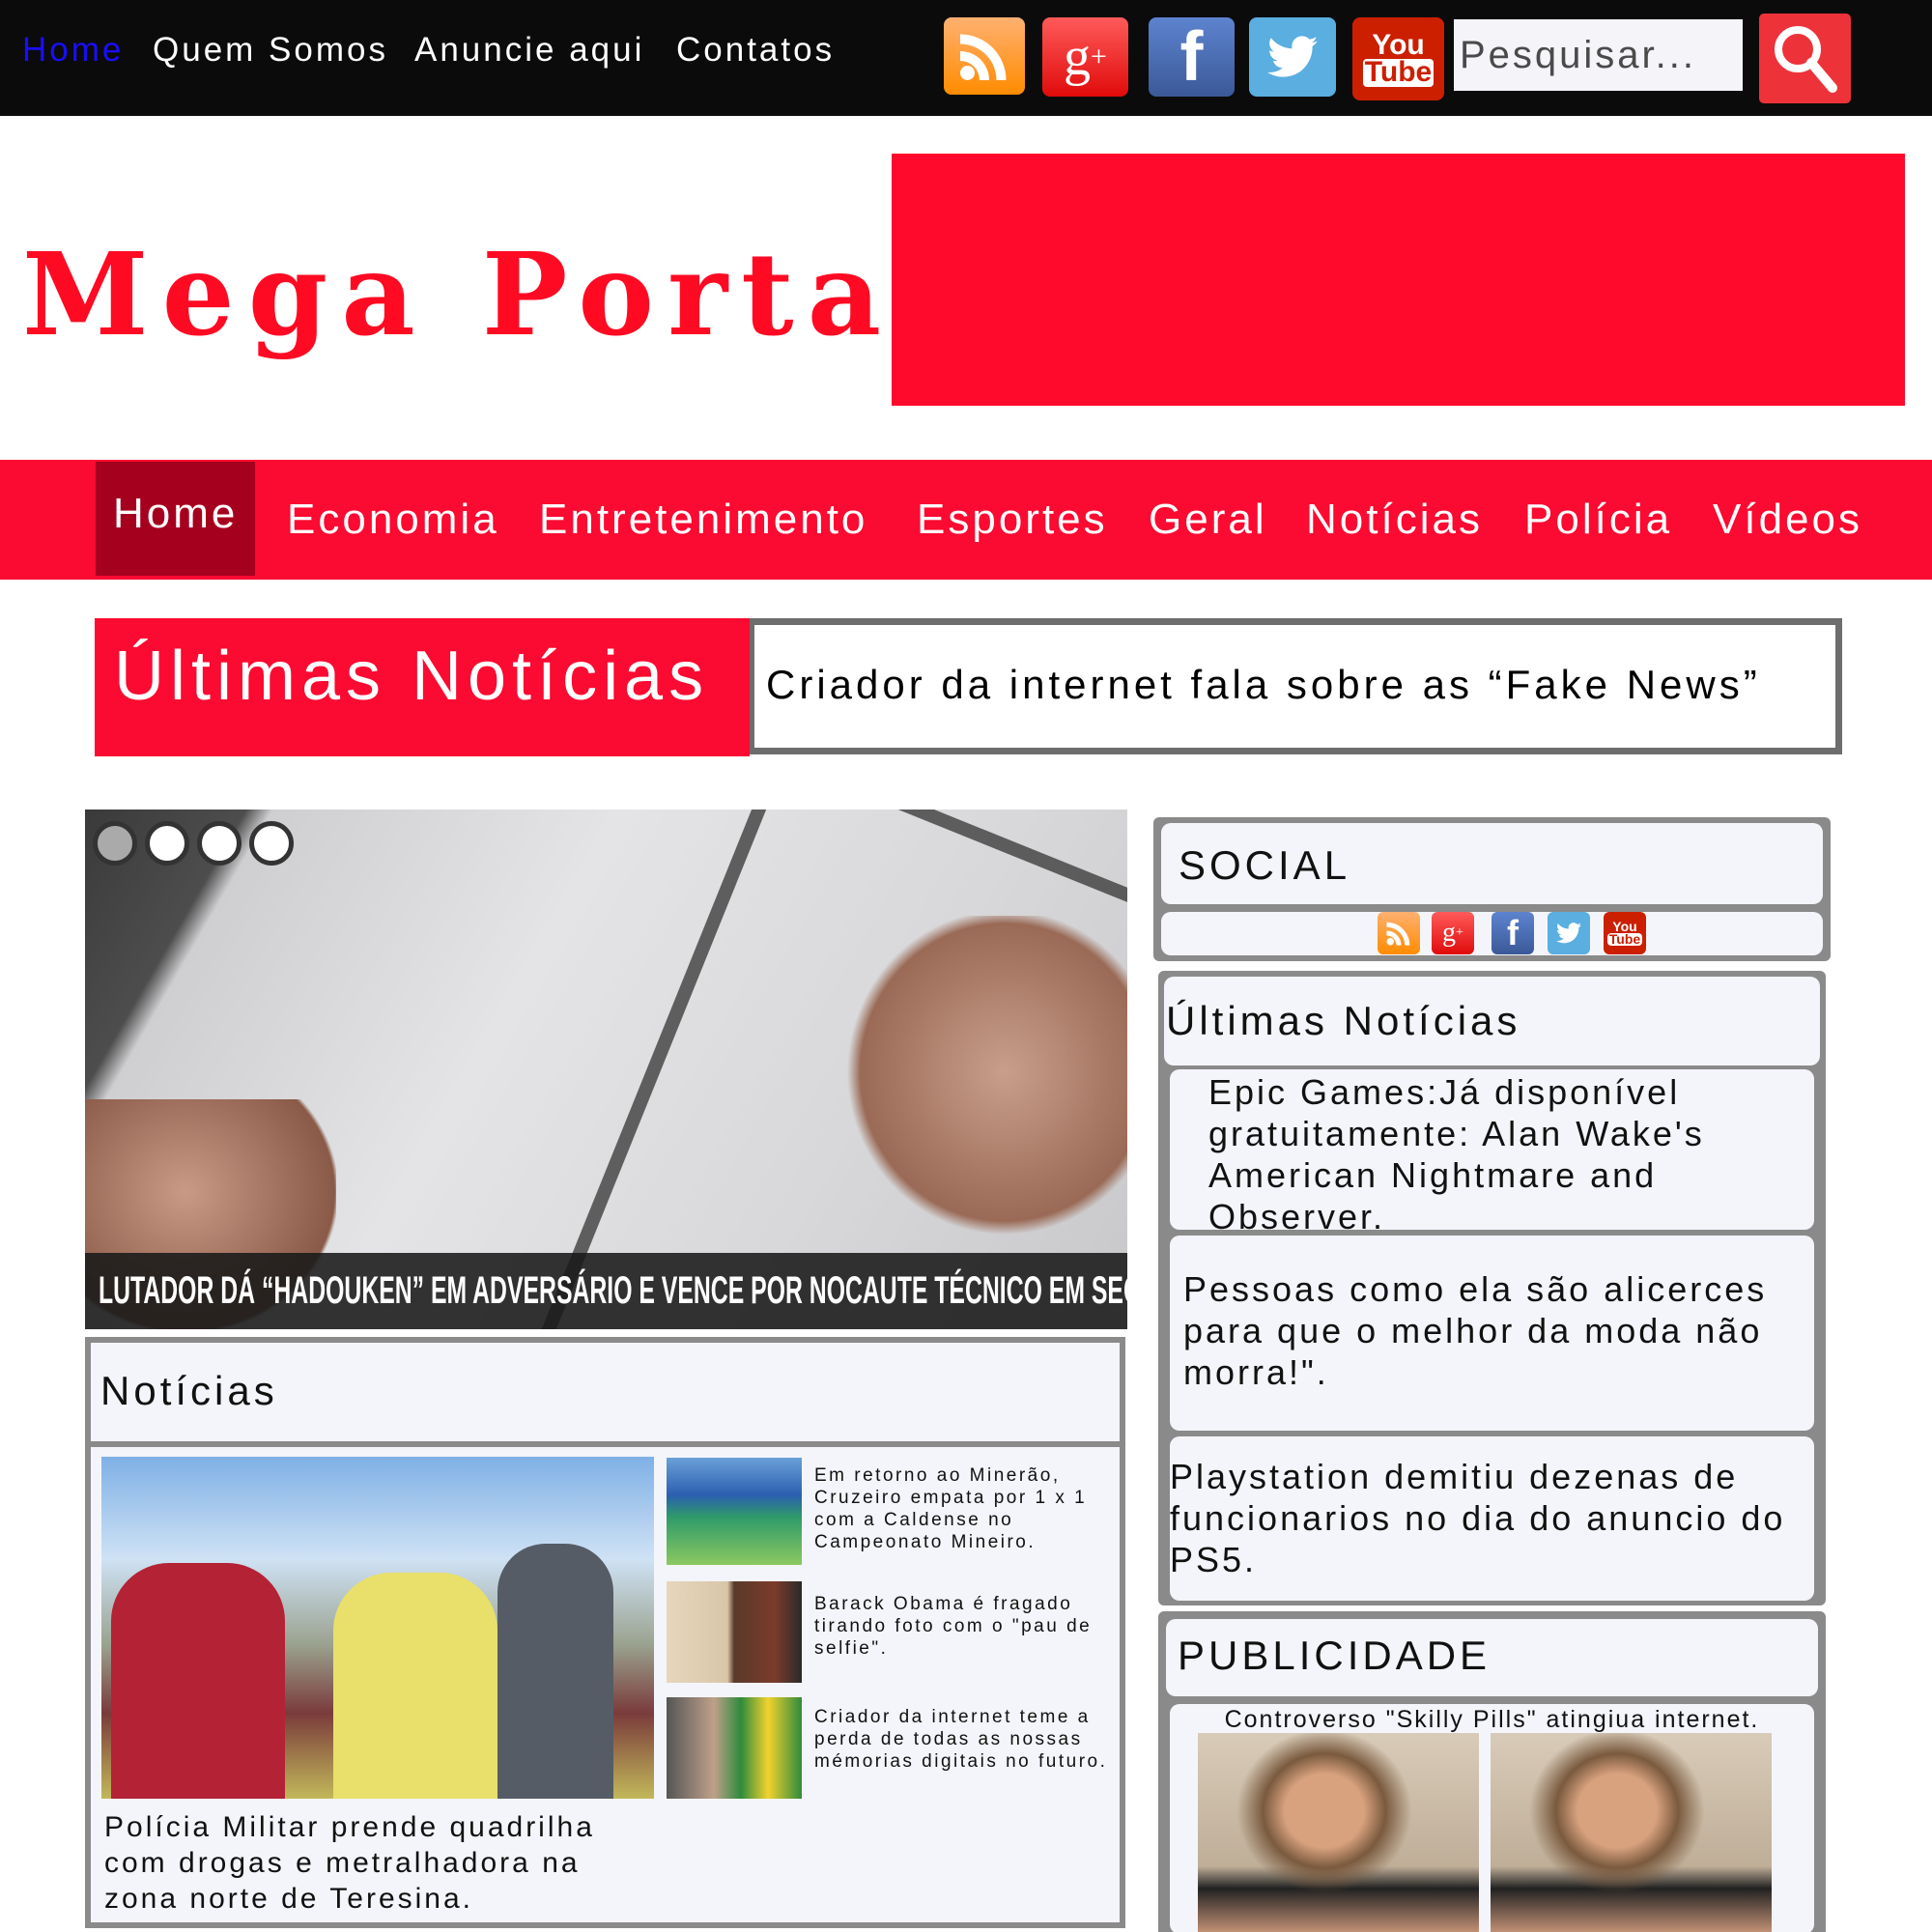  Describe the element at coordinates (1598, 520) in the screenshot. I see `nav-policia: Polícia` at that location.